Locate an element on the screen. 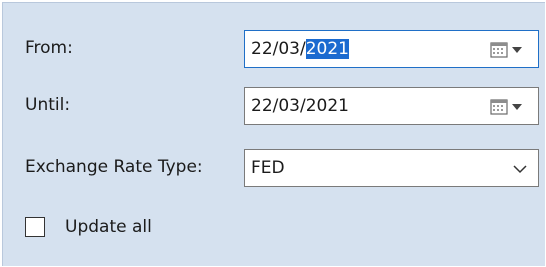  from-label: From: is located at coordinates (49, 48).